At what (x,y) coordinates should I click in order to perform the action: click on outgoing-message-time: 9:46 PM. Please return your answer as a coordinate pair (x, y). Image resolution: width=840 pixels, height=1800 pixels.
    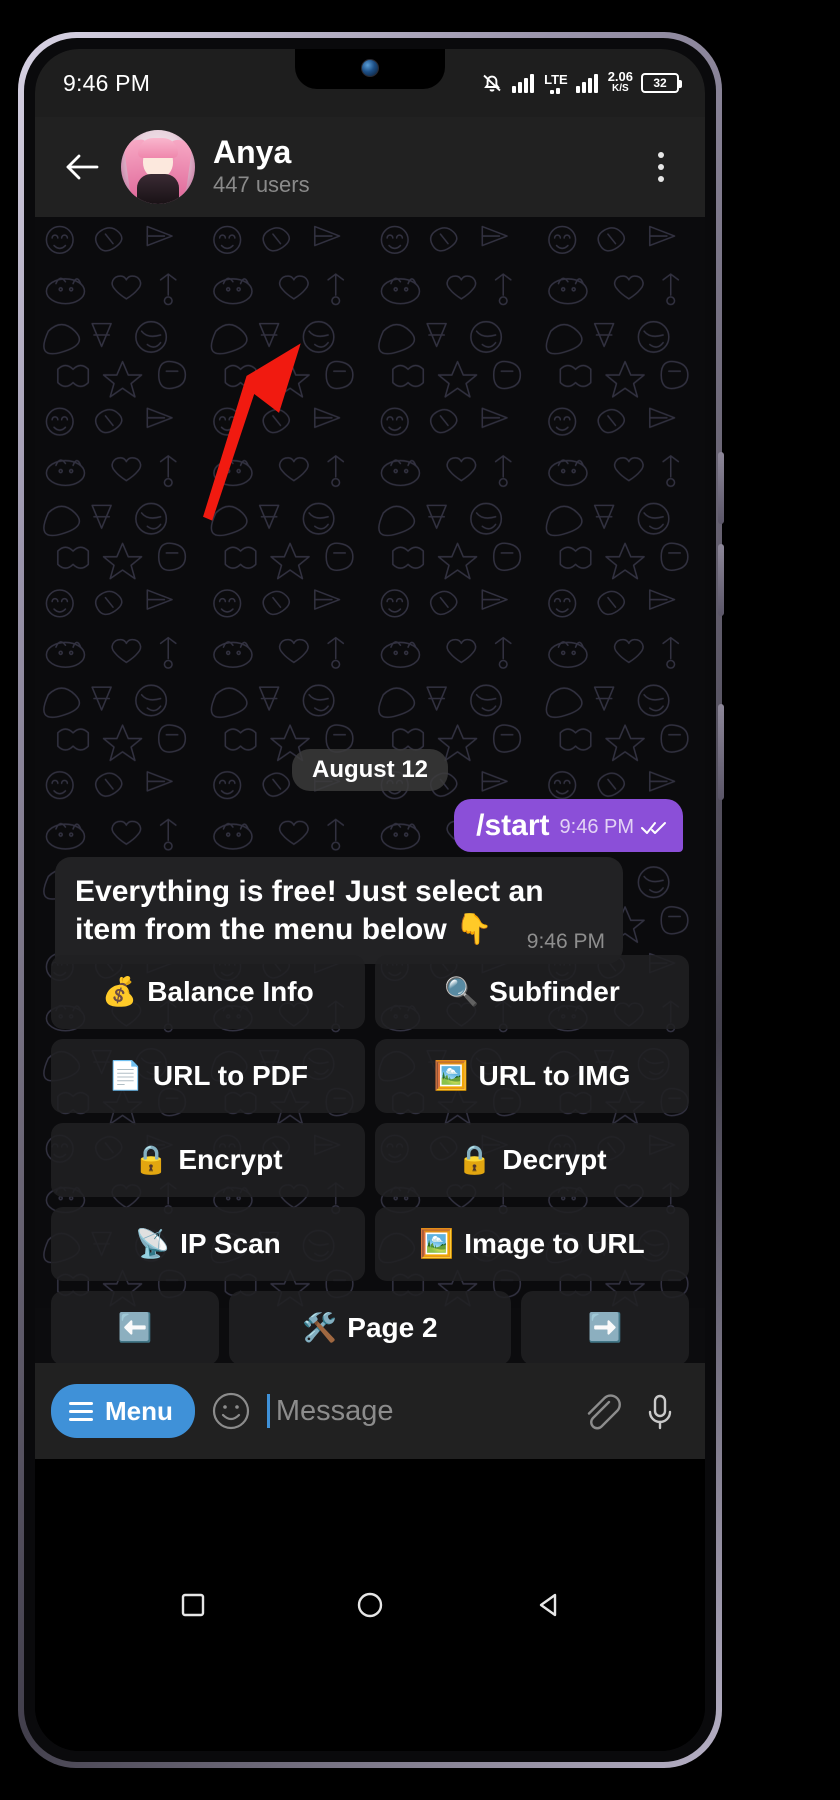
    Looking at the image, I should click on (596, 827).